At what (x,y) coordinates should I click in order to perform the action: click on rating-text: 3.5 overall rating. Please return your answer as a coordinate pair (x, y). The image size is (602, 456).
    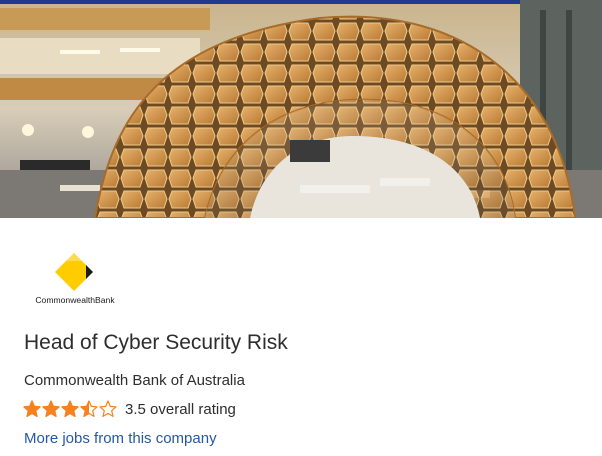
    Looking at the image, I should click on (180, 409).